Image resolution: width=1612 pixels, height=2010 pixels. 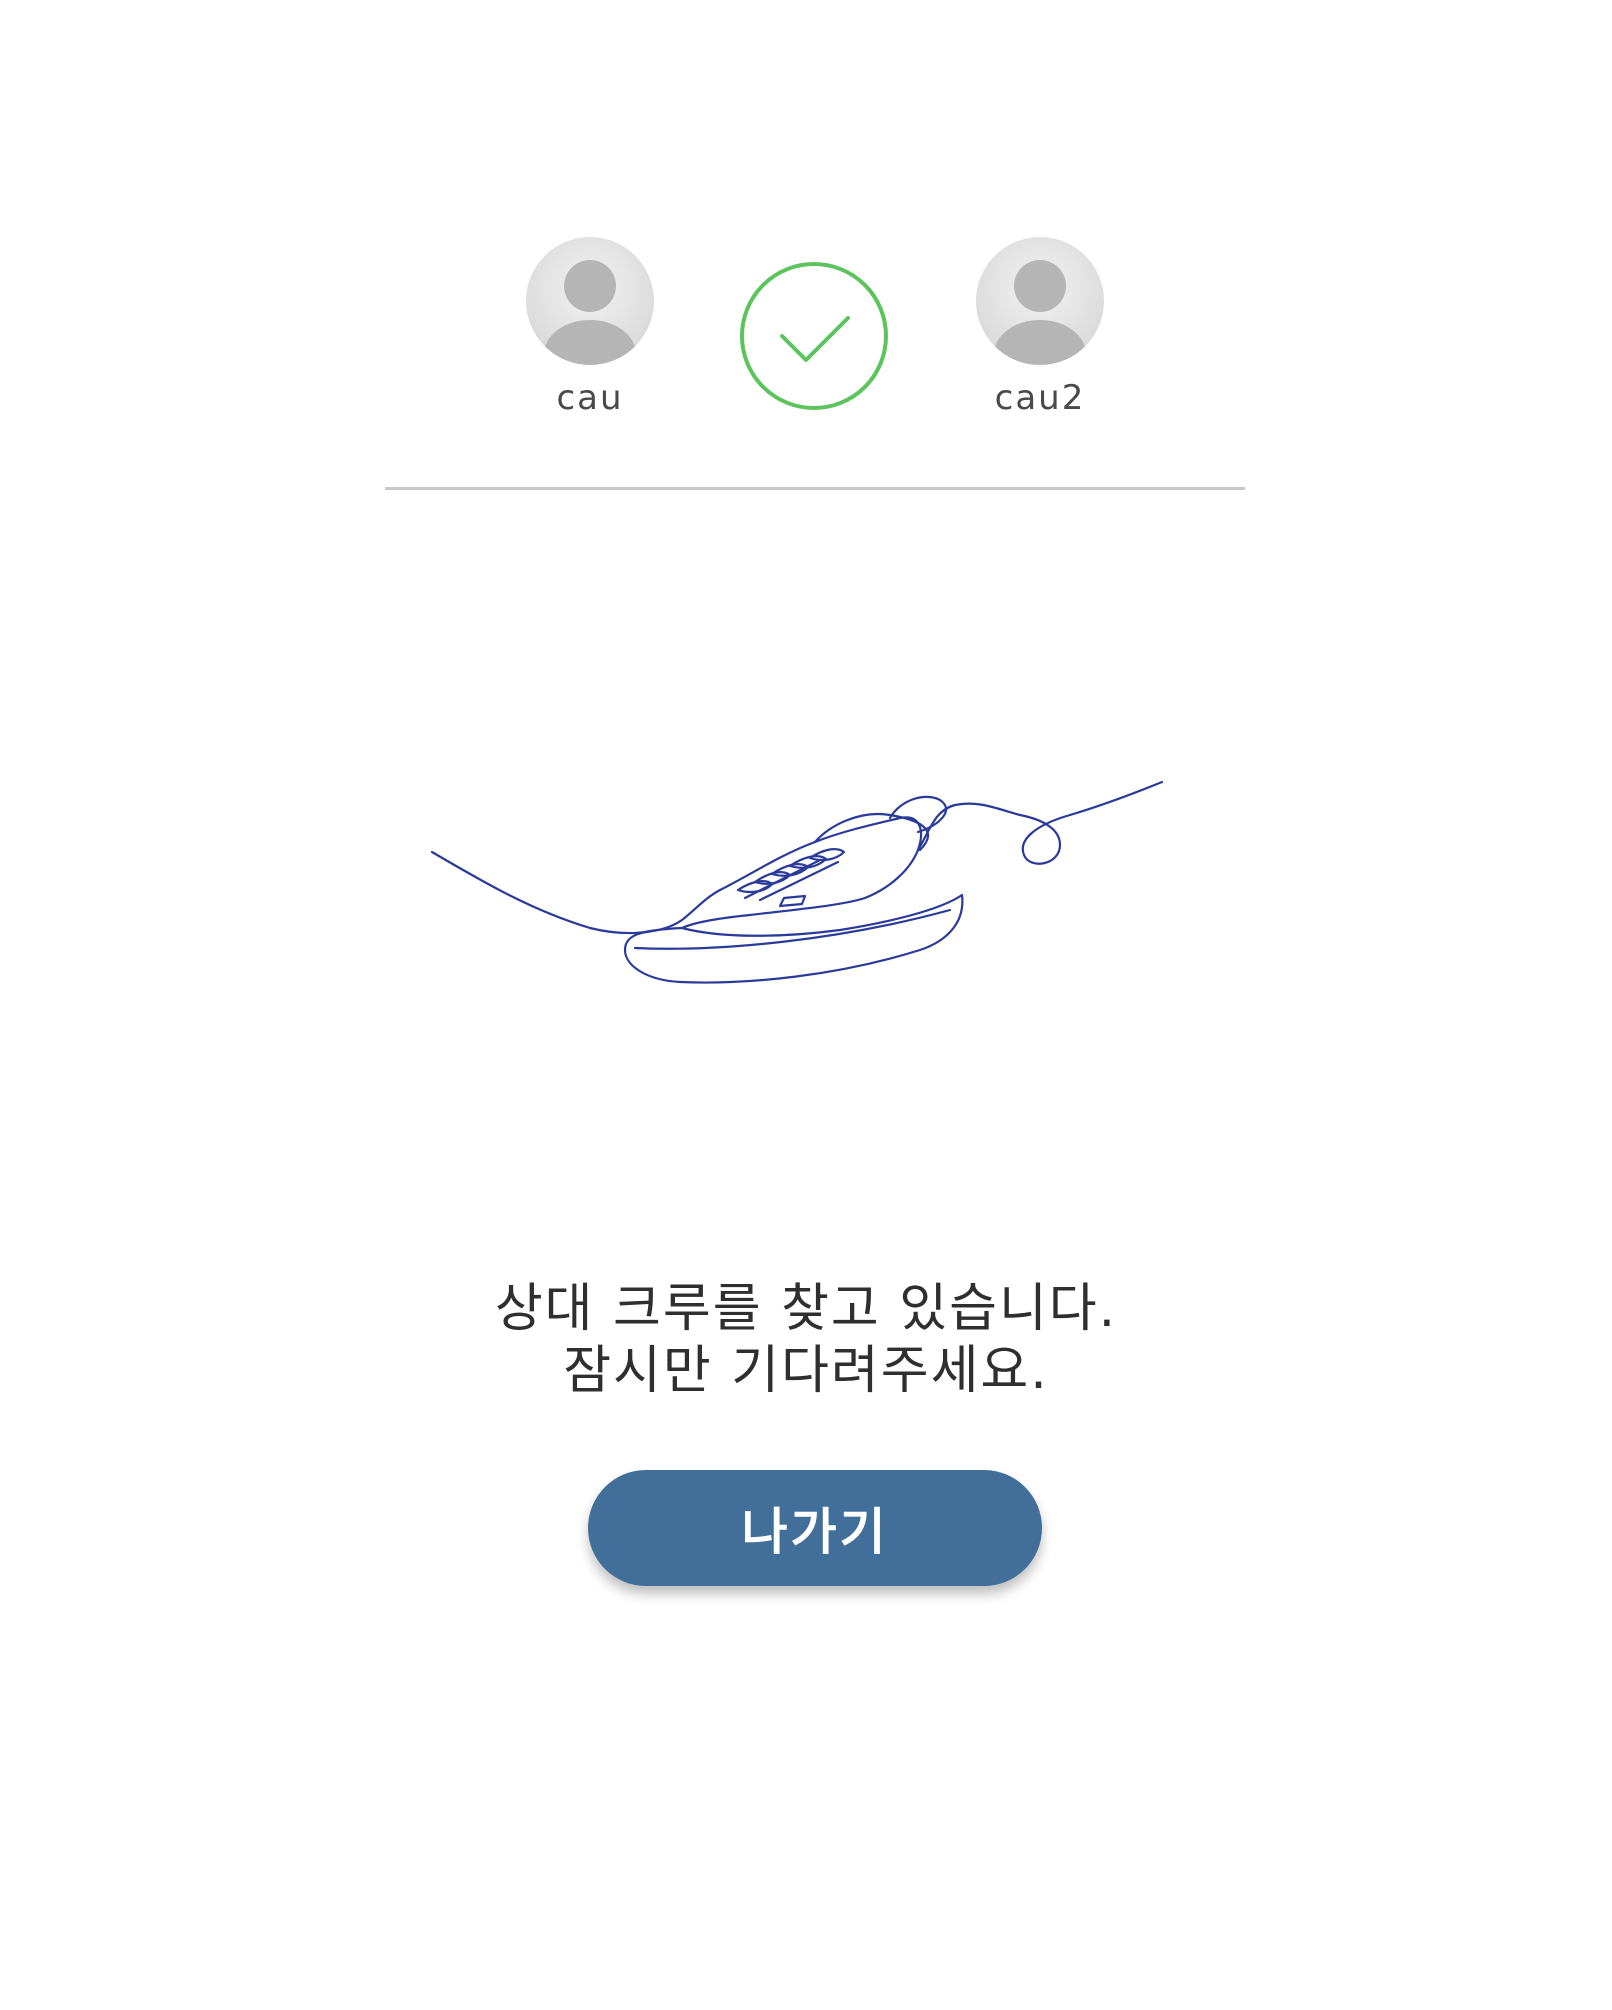 I want to click on player-left: cau, so click(x=590, y=327).